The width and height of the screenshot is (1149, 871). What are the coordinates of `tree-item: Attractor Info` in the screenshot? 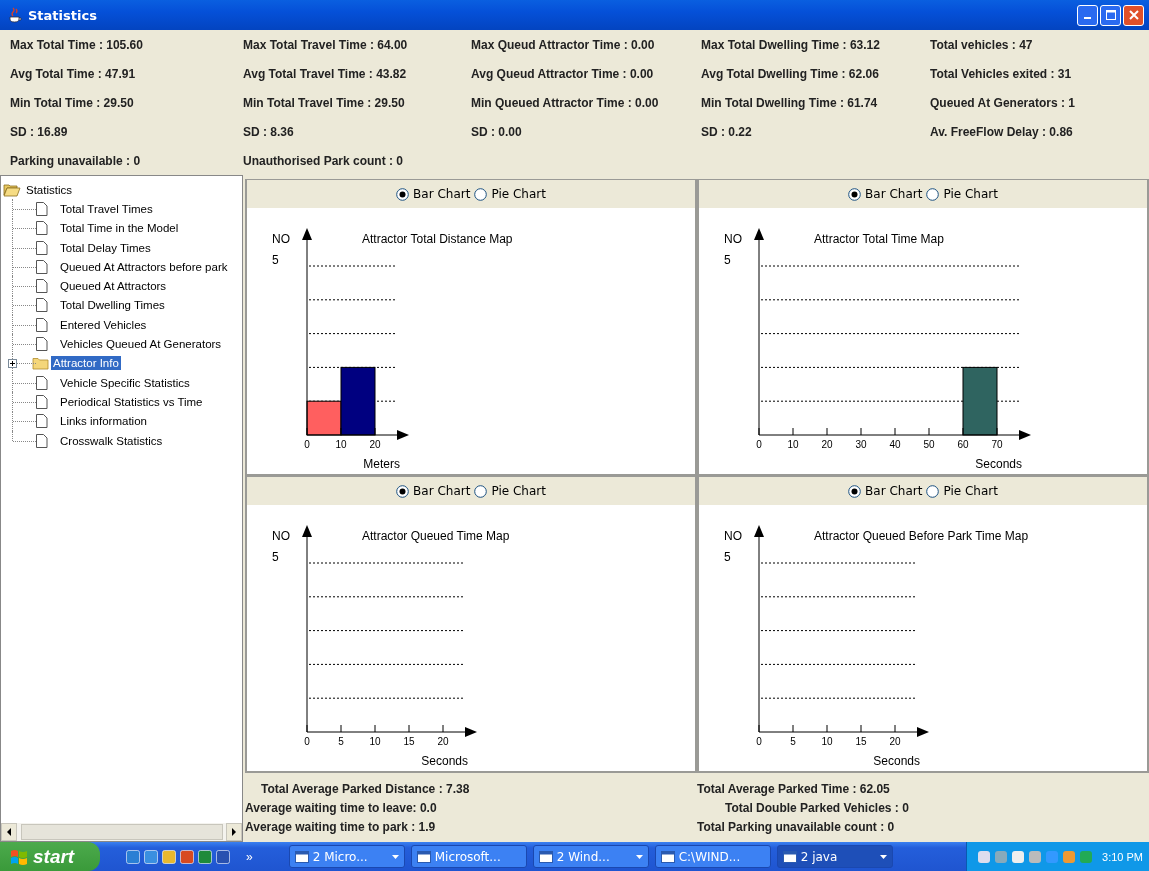 It's located at (86, 363).